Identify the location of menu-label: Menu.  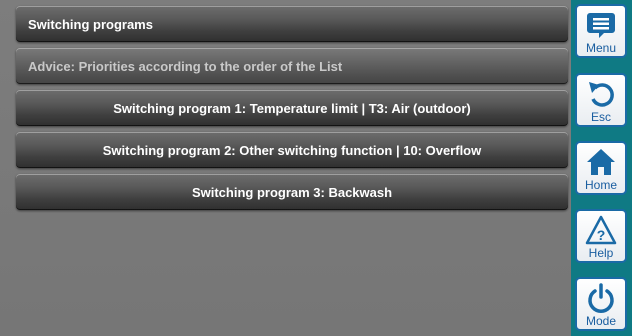
(601, 48).